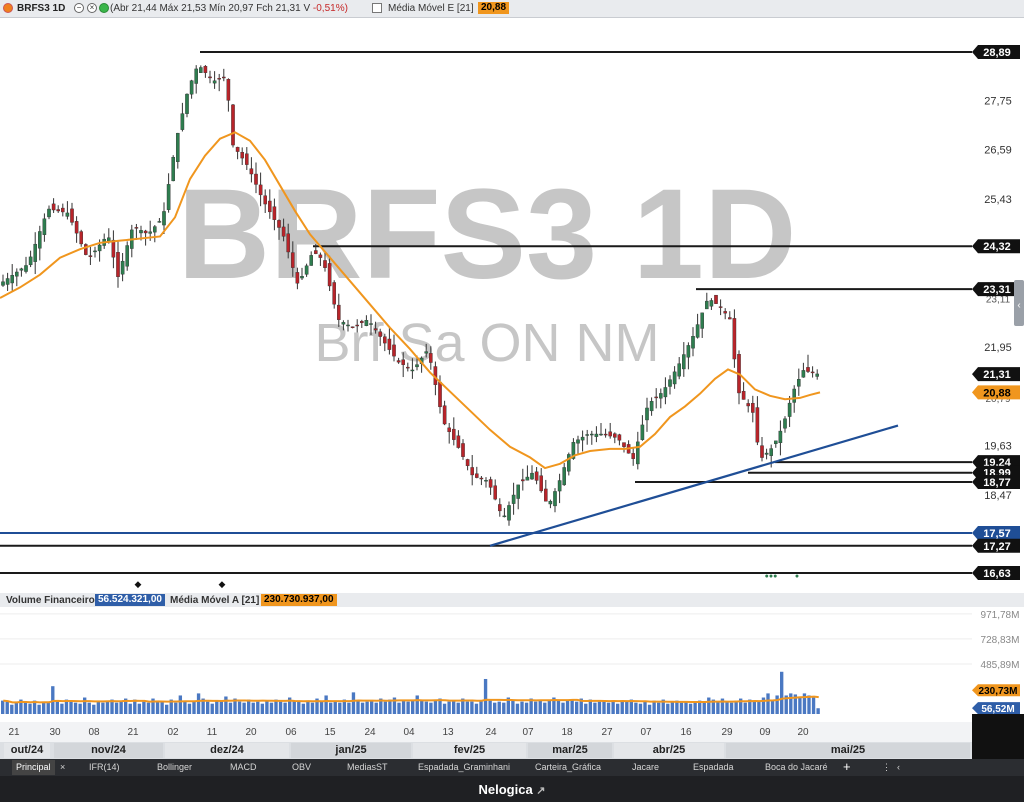 This screenshot has width=1024, height=802. Describe the element at coordinates (886, 767) in the screenshot. I see `more-icon: ⋮` at that location.